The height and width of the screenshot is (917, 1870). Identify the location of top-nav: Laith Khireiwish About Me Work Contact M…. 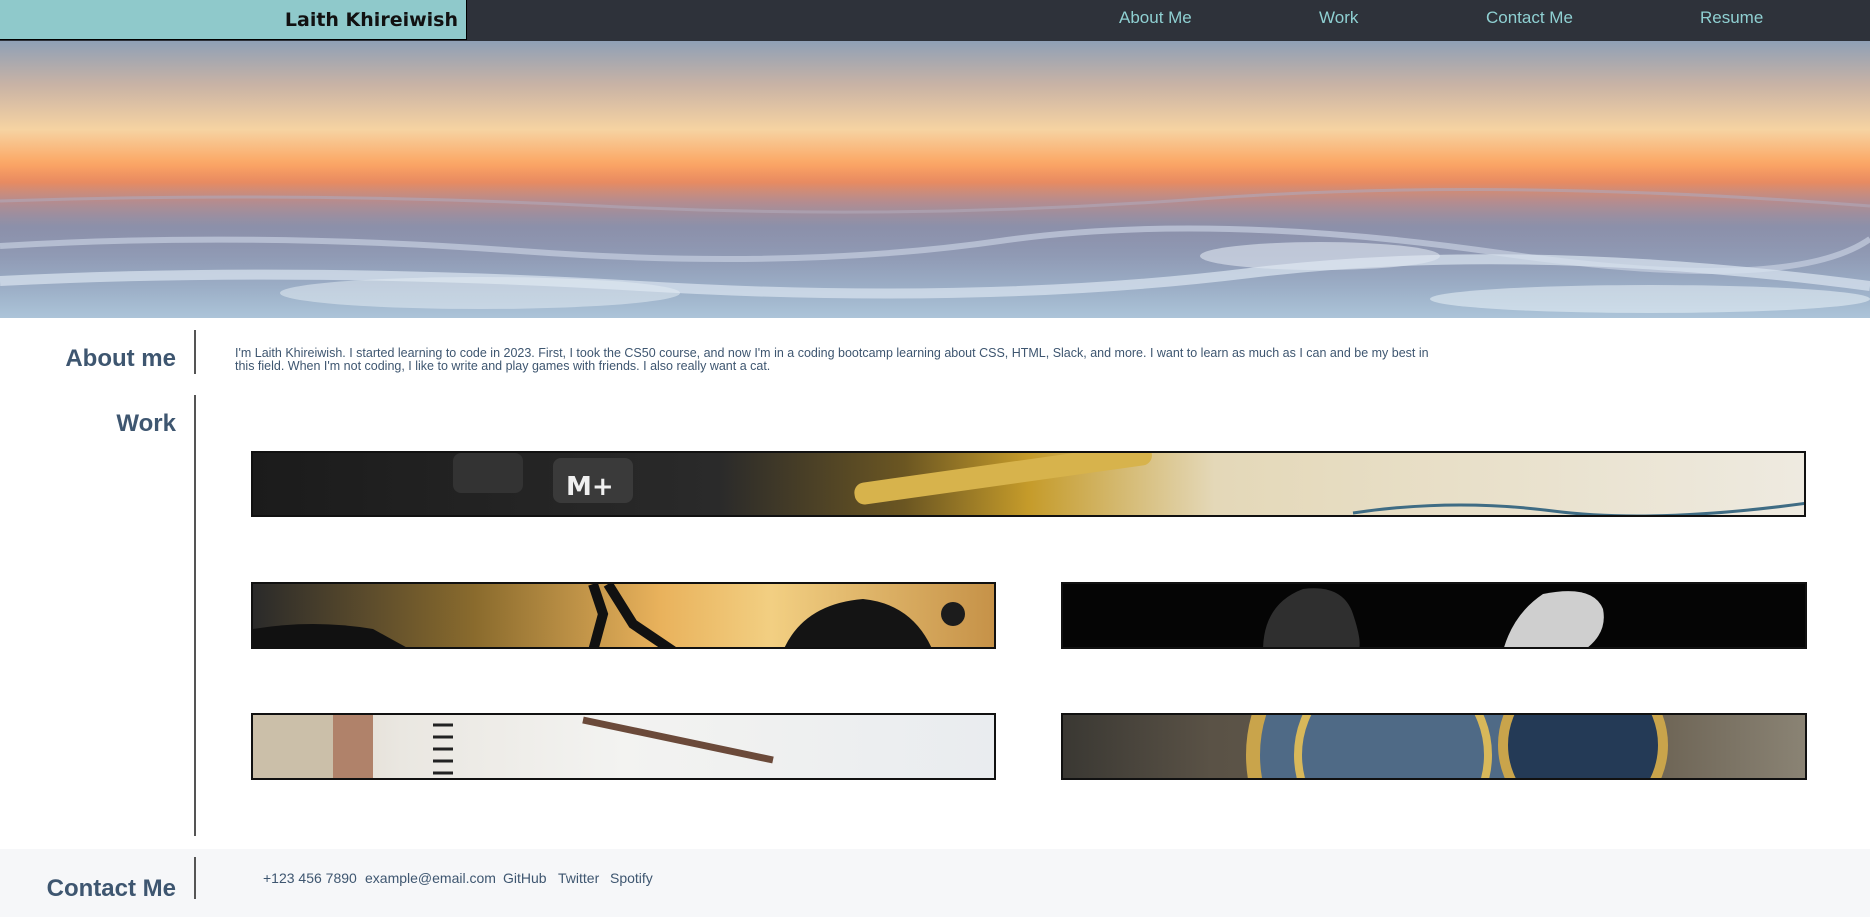
(935, 20).